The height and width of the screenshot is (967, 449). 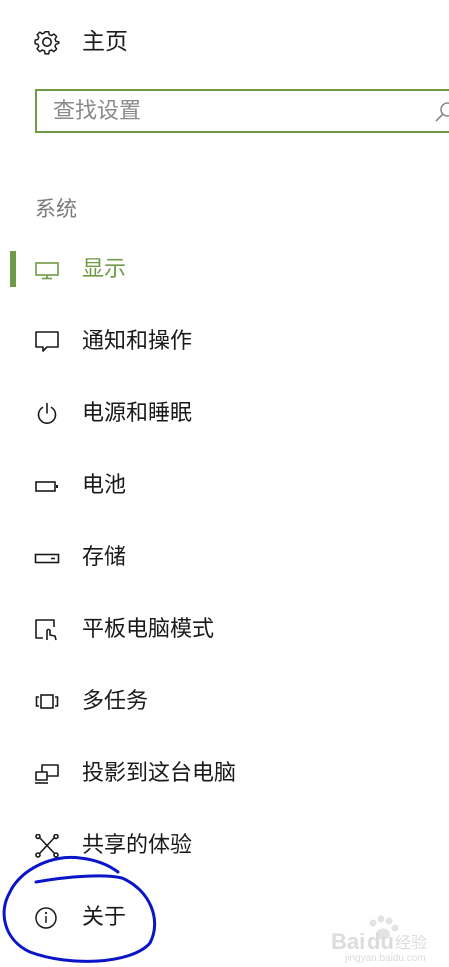 What do you see at coordinates (348, 941) in the screenshot?
I see `svg-text: Bai` at bounding box center [348, 941].